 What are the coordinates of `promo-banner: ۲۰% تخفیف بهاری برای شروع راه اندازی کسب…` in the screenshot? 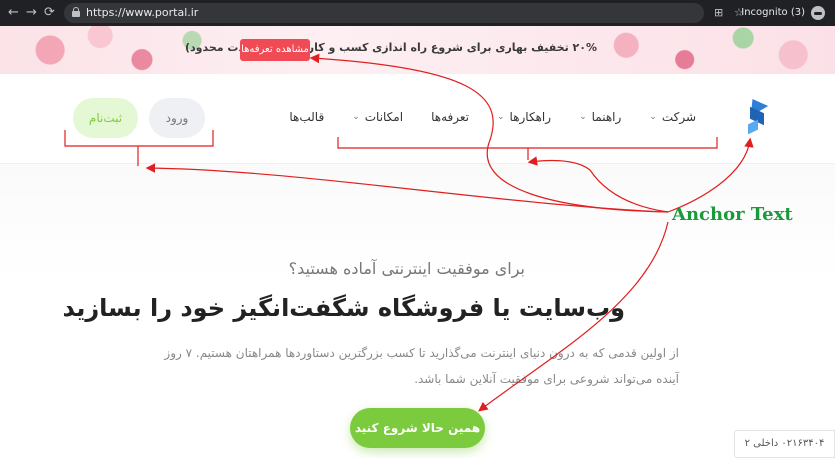 It's located at (417, 50).